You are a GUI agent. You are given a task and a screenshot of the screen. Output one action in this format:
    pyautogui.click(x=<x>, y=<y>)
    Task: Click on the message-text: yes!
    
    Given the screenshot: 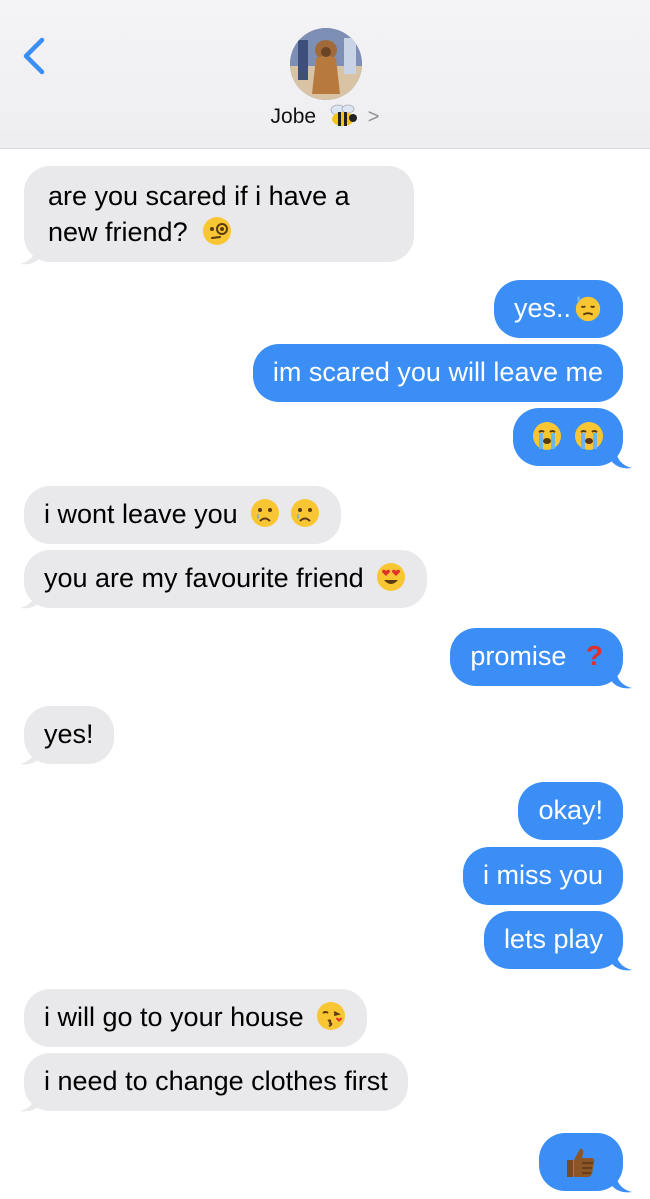 What is the action you would take?
    pyautogui.click(x=69, y=734)
    